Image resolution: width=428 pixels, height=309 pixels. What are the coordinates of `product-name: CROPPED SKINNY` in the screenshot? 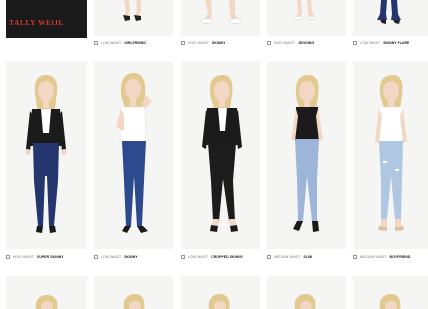 It's located at (227, 257).